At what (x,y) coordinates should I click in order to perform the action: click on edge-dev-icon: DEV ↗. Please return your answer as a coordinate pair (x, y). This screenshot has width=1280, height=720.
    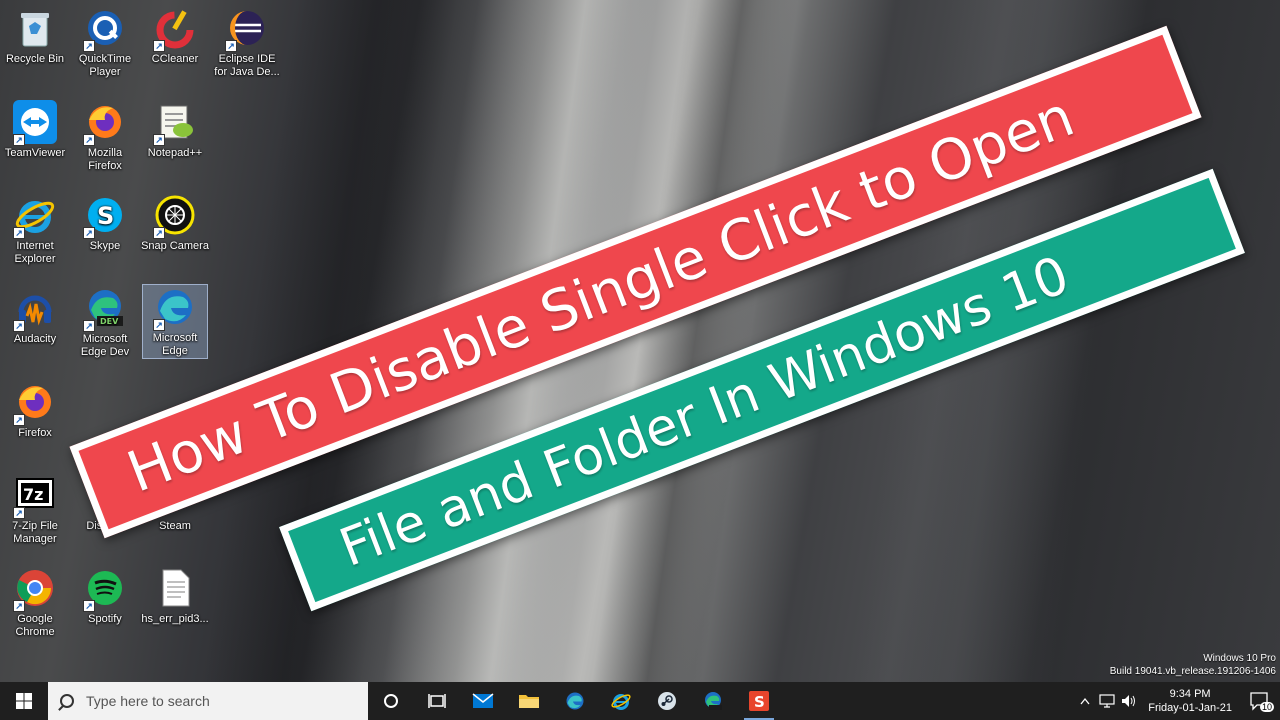
    Looking at the image, I should click on (105, 309).